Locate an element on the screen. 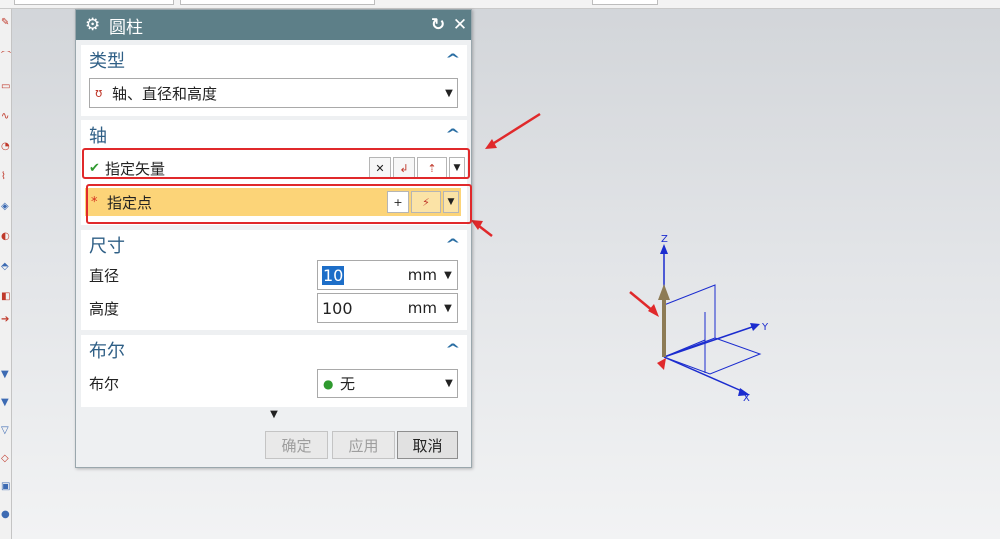 This screenshot has width=1000, height=539. left-toolbar: ✎ ⌒ ▭ ∿ ◔ ⌇ ◈ ◐ ⬘ ◧ ➔ ▼ ▼ ▽ ◇ ▣ ● is located at coordinates (6, 274).